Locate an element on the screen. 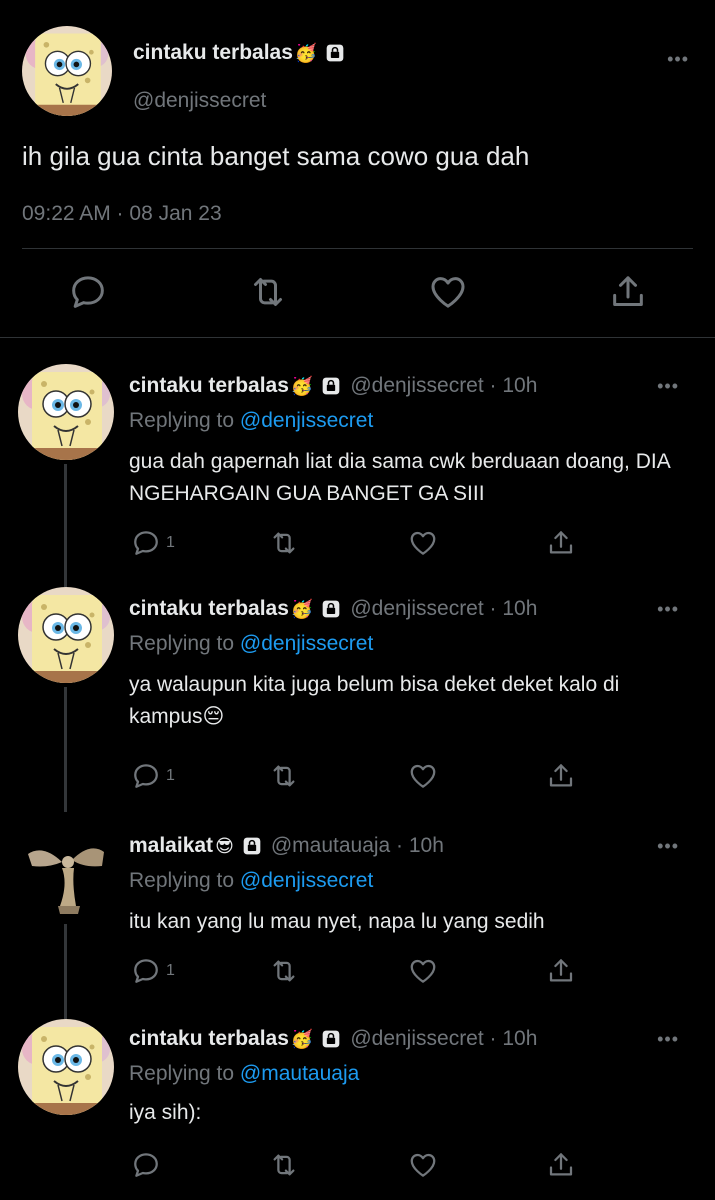 The height and width of the screenshot is (1200, 715). display-name: malaikat is located at coordinates (171, 846).